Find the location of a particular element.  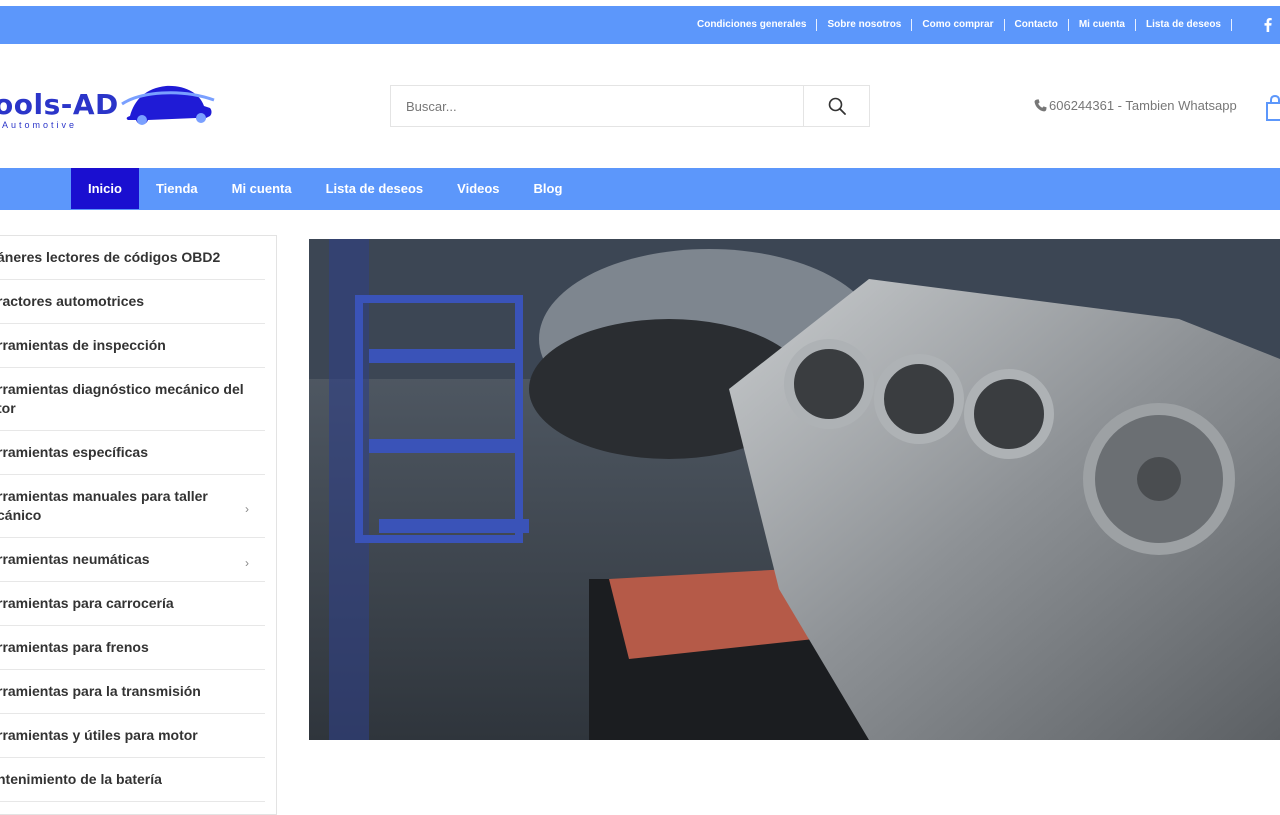

category-item: áneres lectores de códigos OBD2 is located at coordinates (132, 258).